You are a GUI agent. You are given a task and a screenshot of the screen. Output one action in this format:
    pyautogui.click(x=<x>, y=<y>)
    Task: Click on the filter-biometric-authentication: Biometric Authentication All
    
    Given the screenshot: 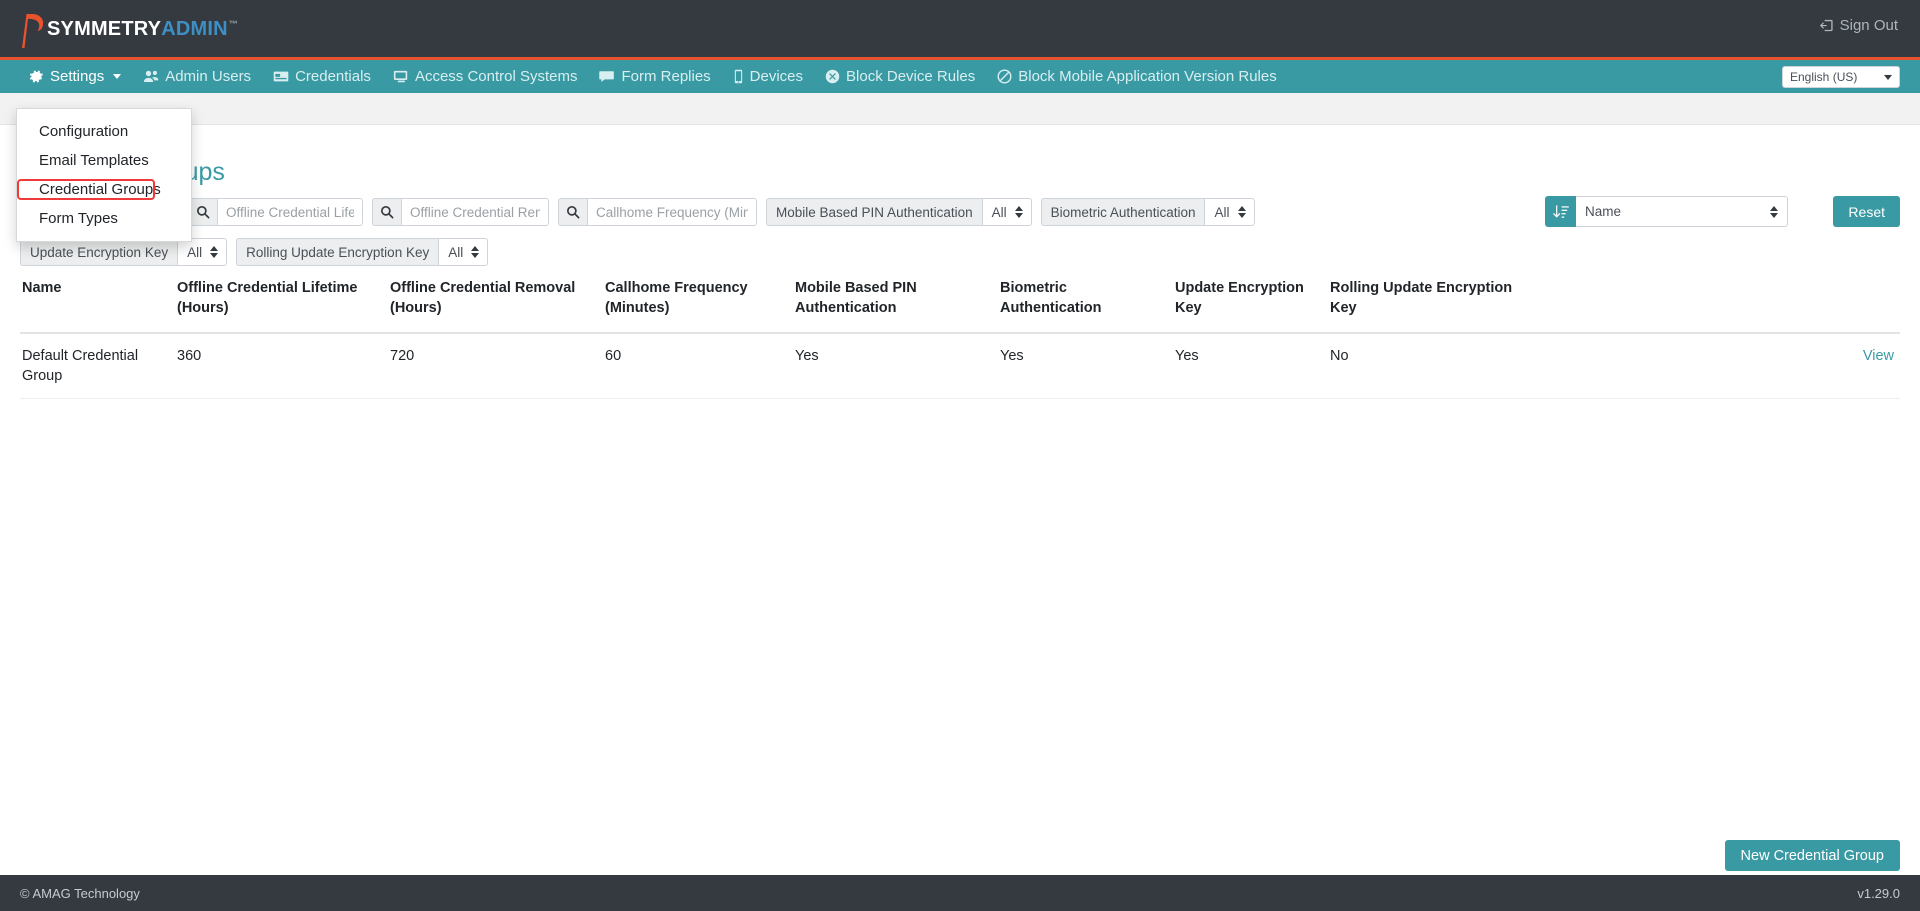 What is the action you would take?
    pyautogui.click(x=1147, y=212)
    